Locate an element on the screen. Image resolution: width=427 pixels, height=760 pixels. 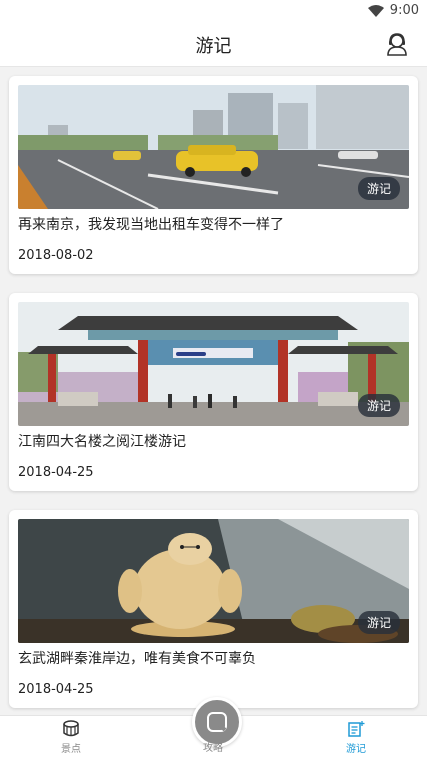
nav-item-label: 游记 is located at coordinates (356, 749).